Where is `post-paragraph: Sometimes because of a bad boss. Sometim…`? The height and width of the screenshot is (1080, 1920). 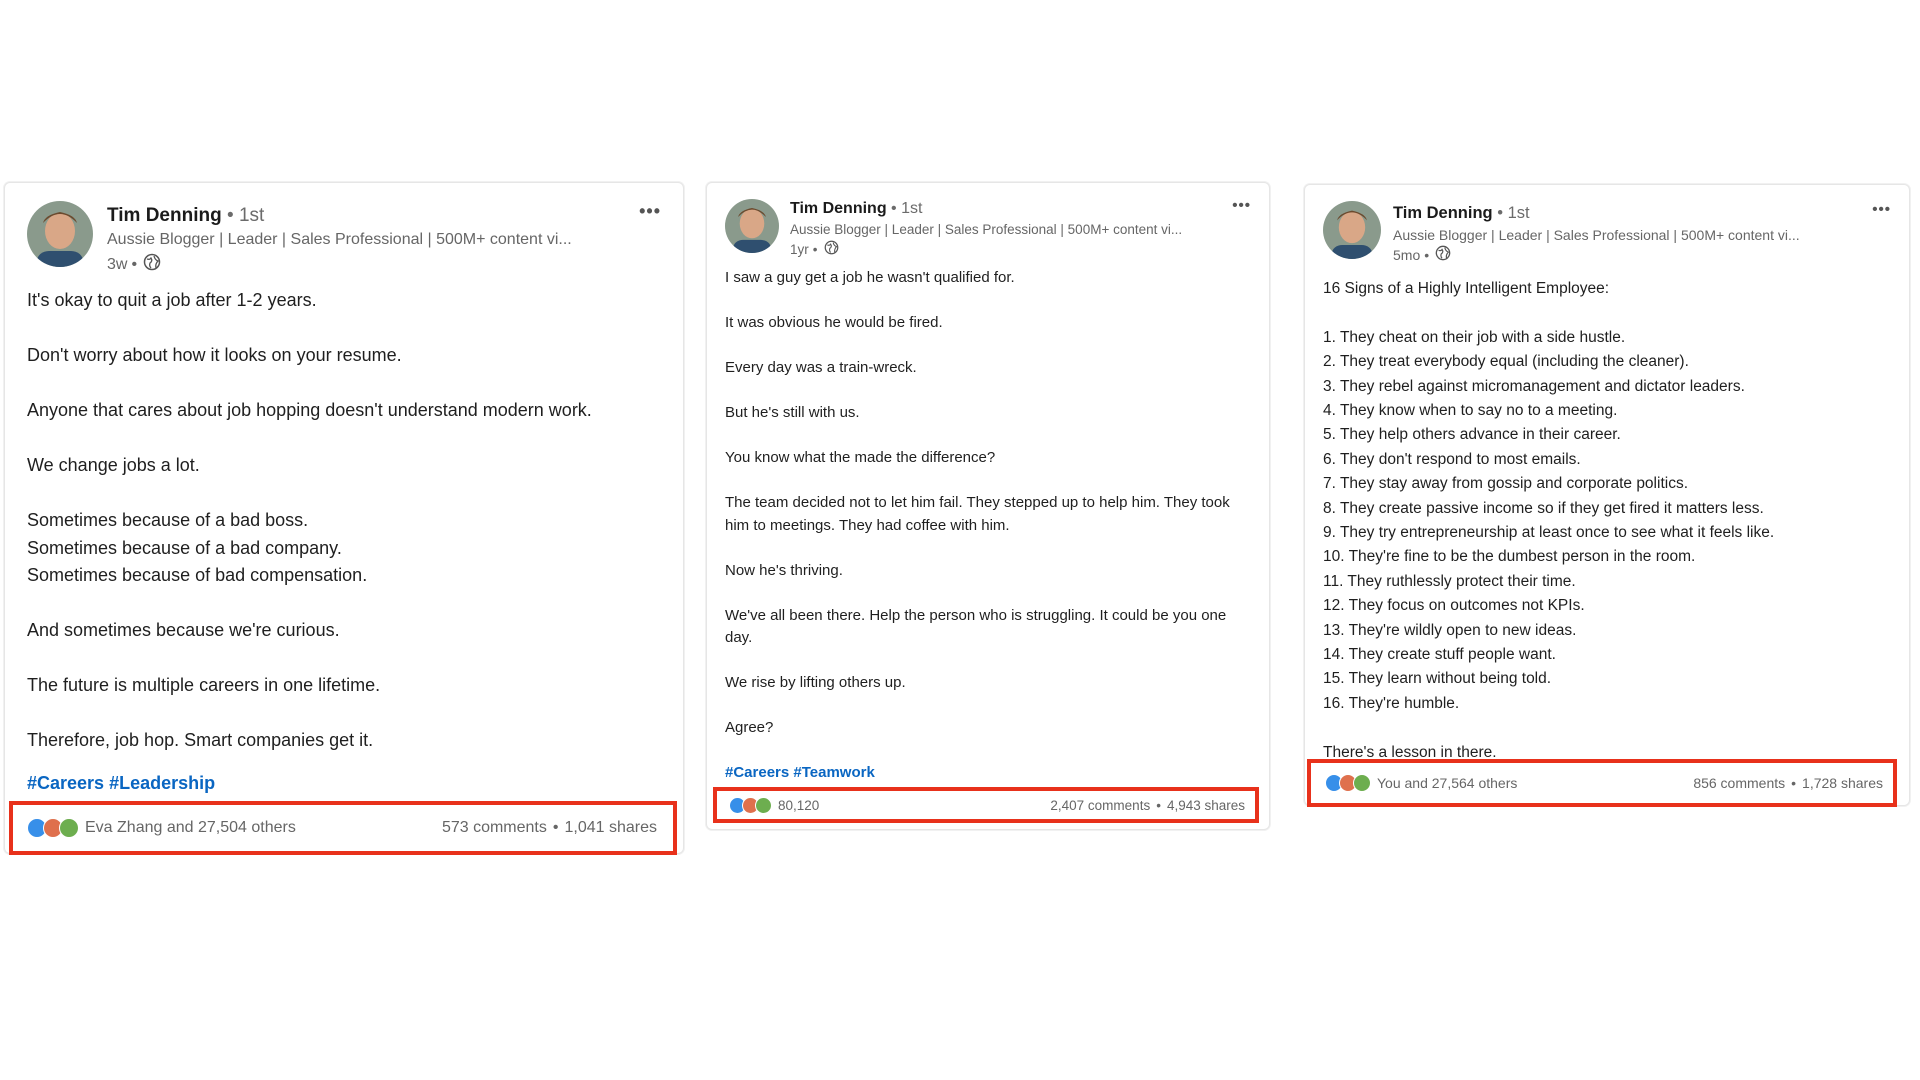 post-paragraph: Sometimes because of a bad boss. Sometim… is located at coordinates (197, 547).